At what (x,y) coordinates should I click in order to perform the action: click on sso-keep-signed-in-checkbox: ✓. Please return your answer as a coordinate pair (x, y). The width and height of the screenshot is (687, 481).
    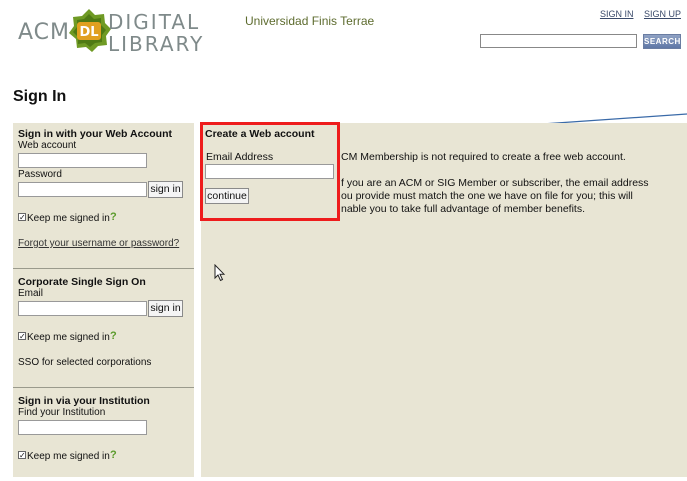
    Looking at the image, I should click on (22, 336).